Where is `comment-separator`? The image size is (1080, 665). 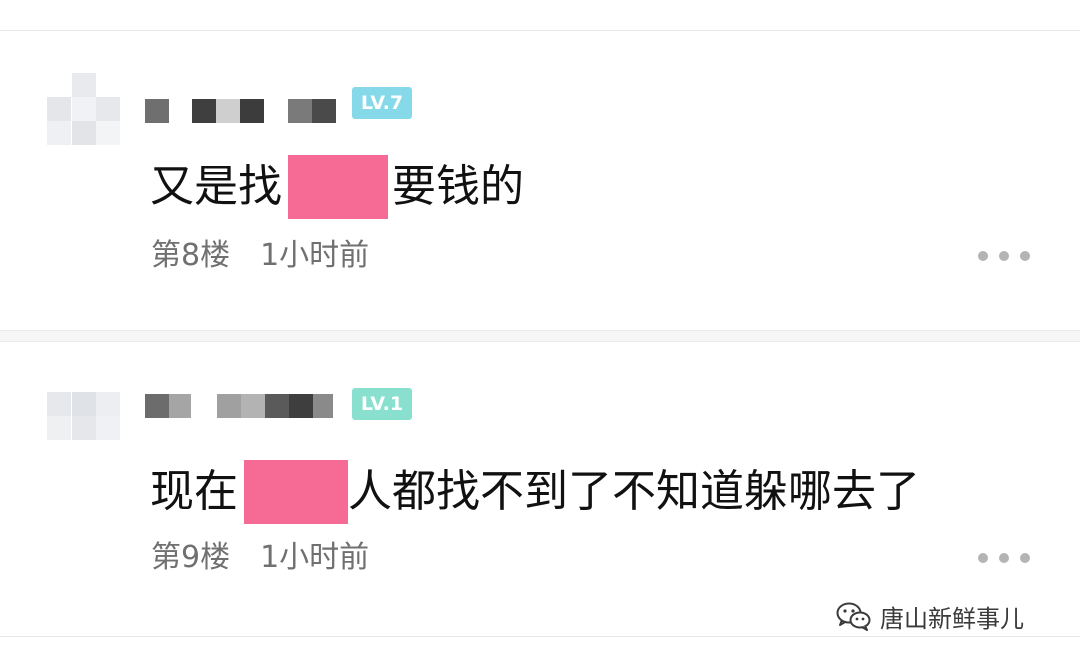
comment-separator is located at coordinates (540, 336).